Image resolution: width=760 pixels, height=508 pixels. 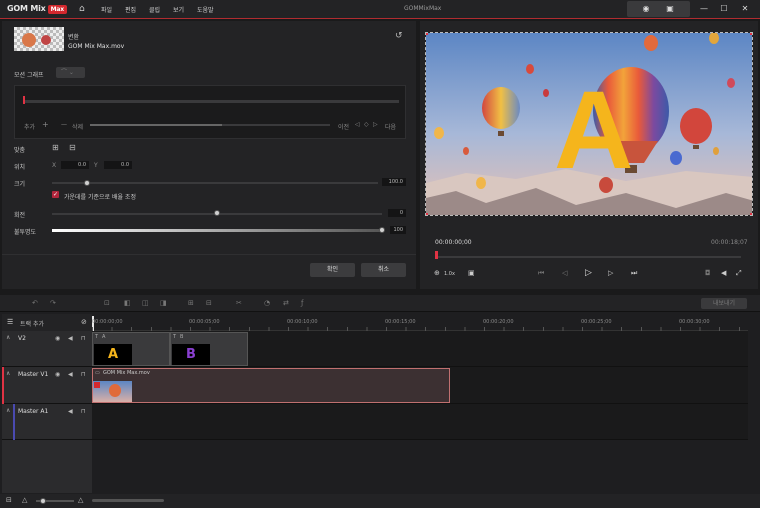 What do you see at coordinates (118, 165) in the screenshot?
I see `y-input: 0.0` at bounding box center [118, 165].